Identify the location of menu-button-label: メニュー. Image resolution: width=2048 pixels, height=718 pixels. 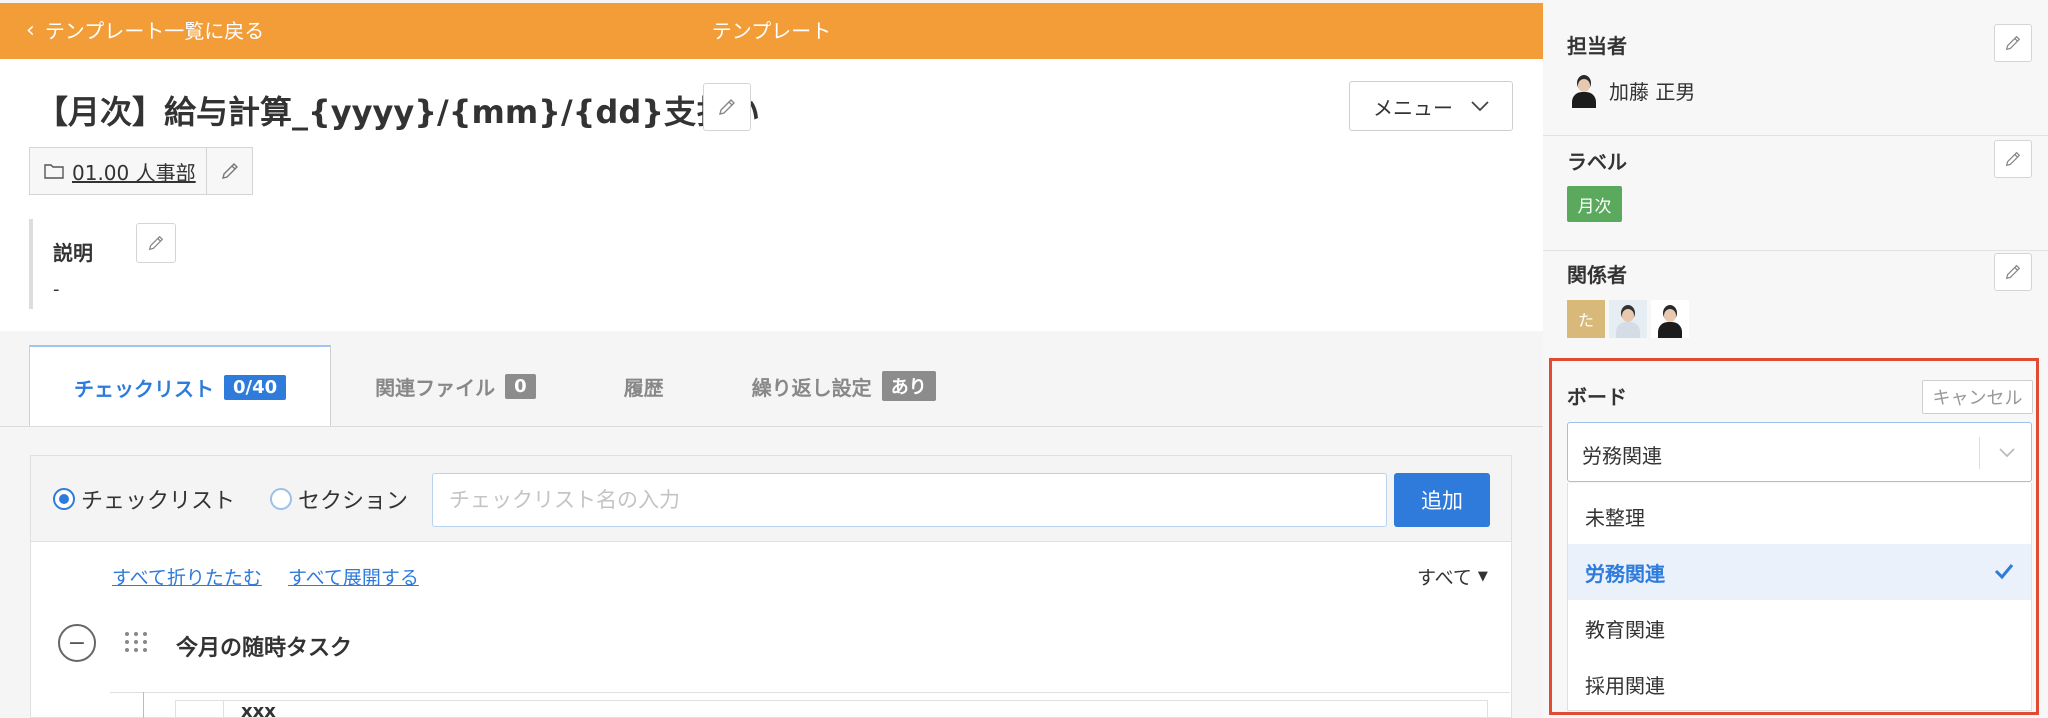
(1413, 107).